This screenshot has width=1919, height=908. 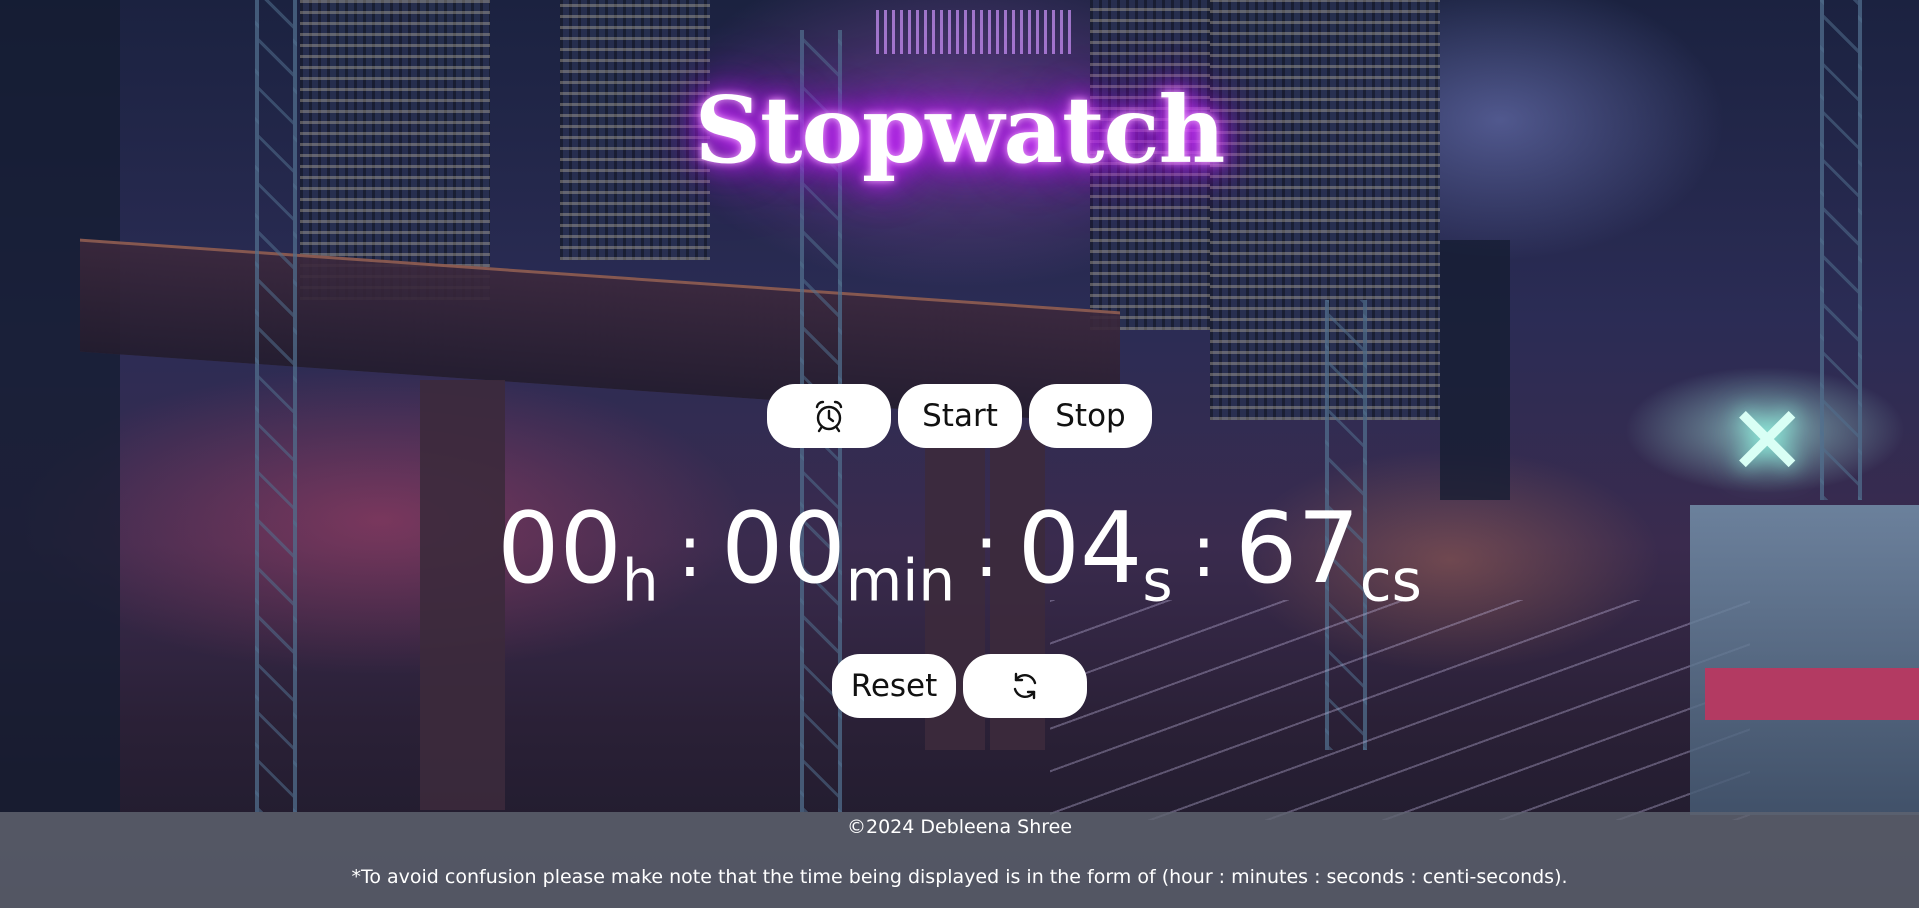 I want to click on reset-button: Reset, so click(x=894, y=686).